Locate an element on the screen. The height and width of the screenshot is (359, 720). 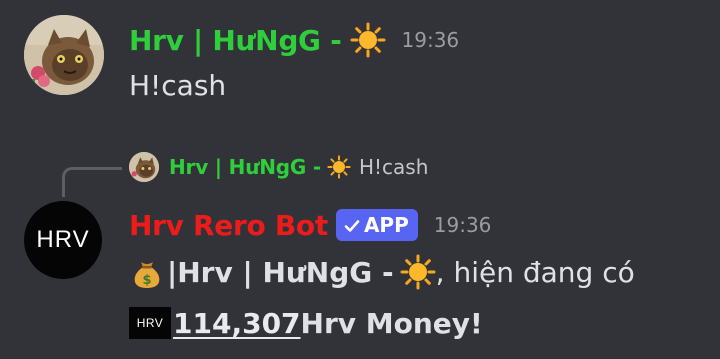
bot-avatar: HRV is located at coordinates (63, 240).